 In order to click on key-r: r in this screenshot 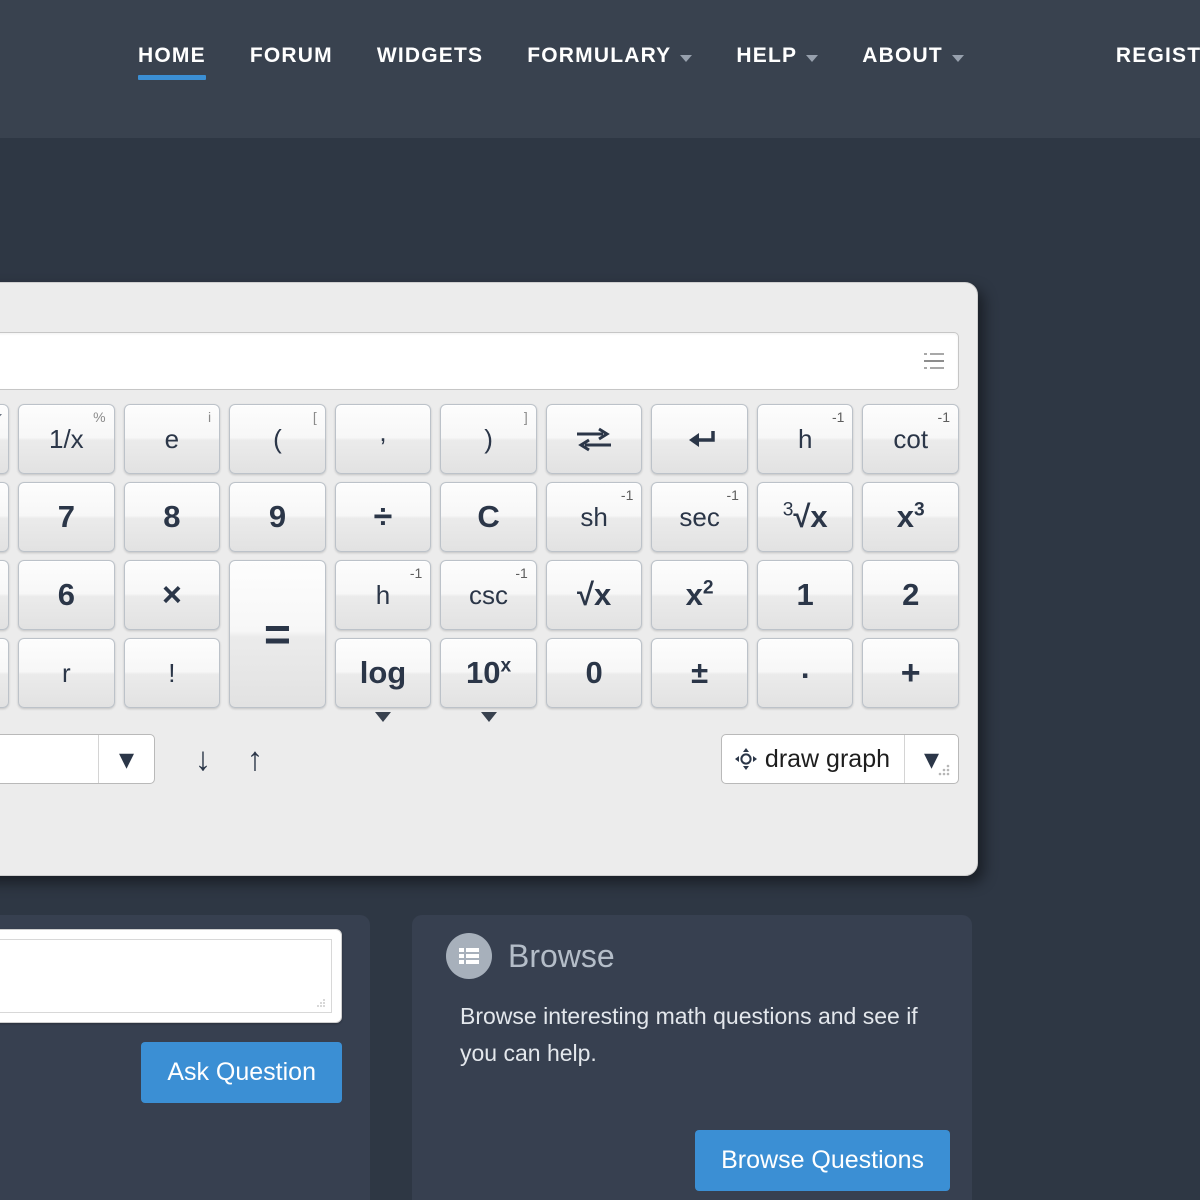, I will do `click(66, 673)`.